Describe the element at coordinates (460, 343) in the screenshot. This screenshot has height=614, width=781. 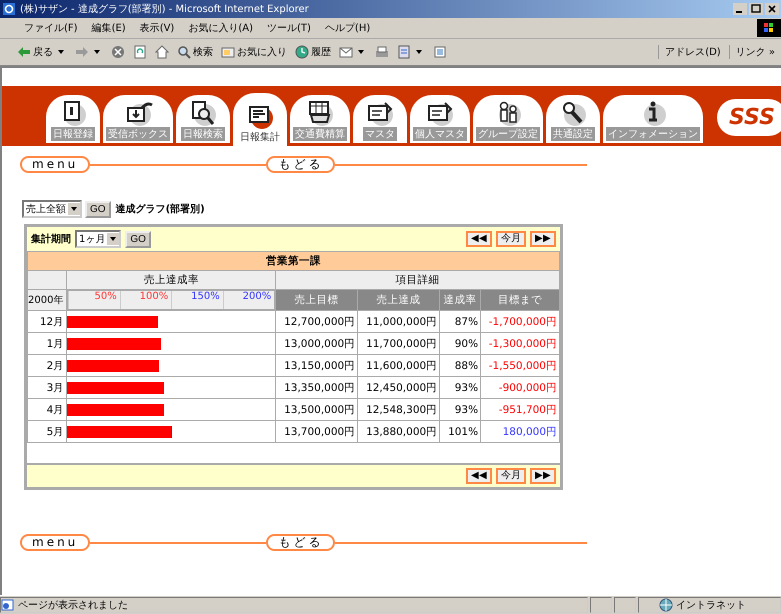
I see `table-cell: 90%` at that location.